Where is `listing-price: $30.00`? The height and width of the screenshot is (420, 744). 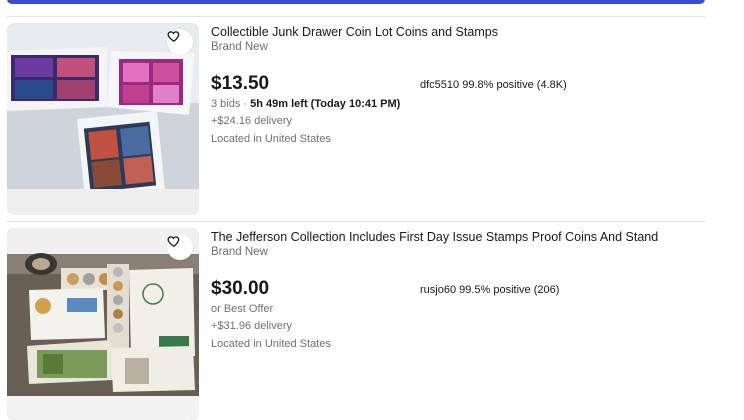
listing-price: $30.00 is located at coordinates (240, 288).